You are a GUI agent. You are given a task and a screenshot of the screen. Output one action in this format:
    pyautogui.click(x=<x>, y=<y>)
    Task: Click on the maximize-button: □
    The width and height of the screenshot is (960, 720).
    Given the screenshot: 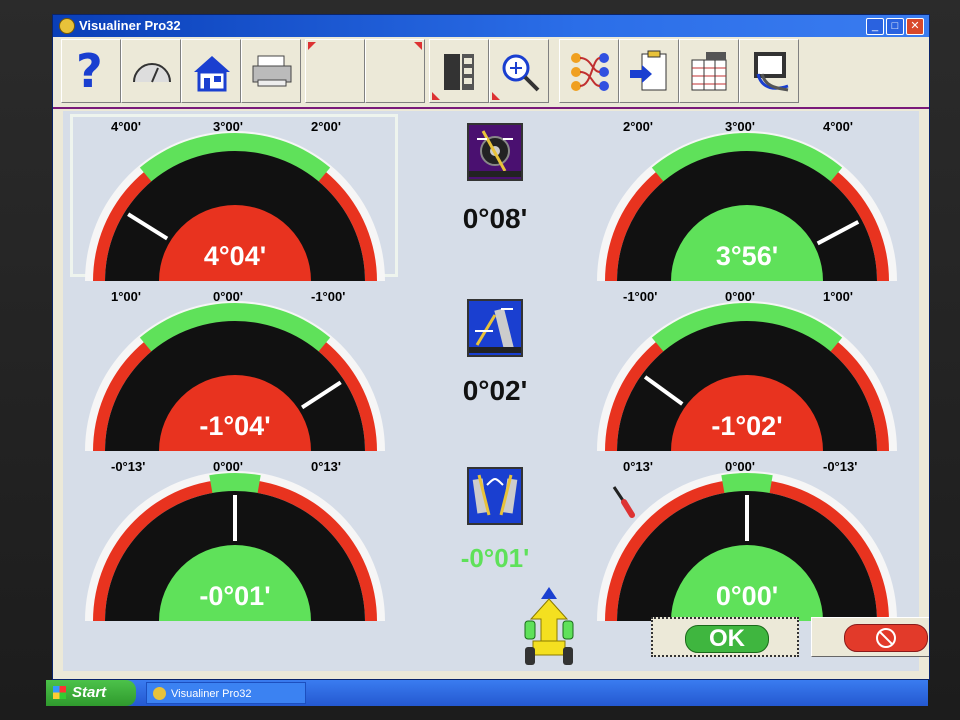 What is the action you would take?
    pyautogui.click(x=895, y=26)
    